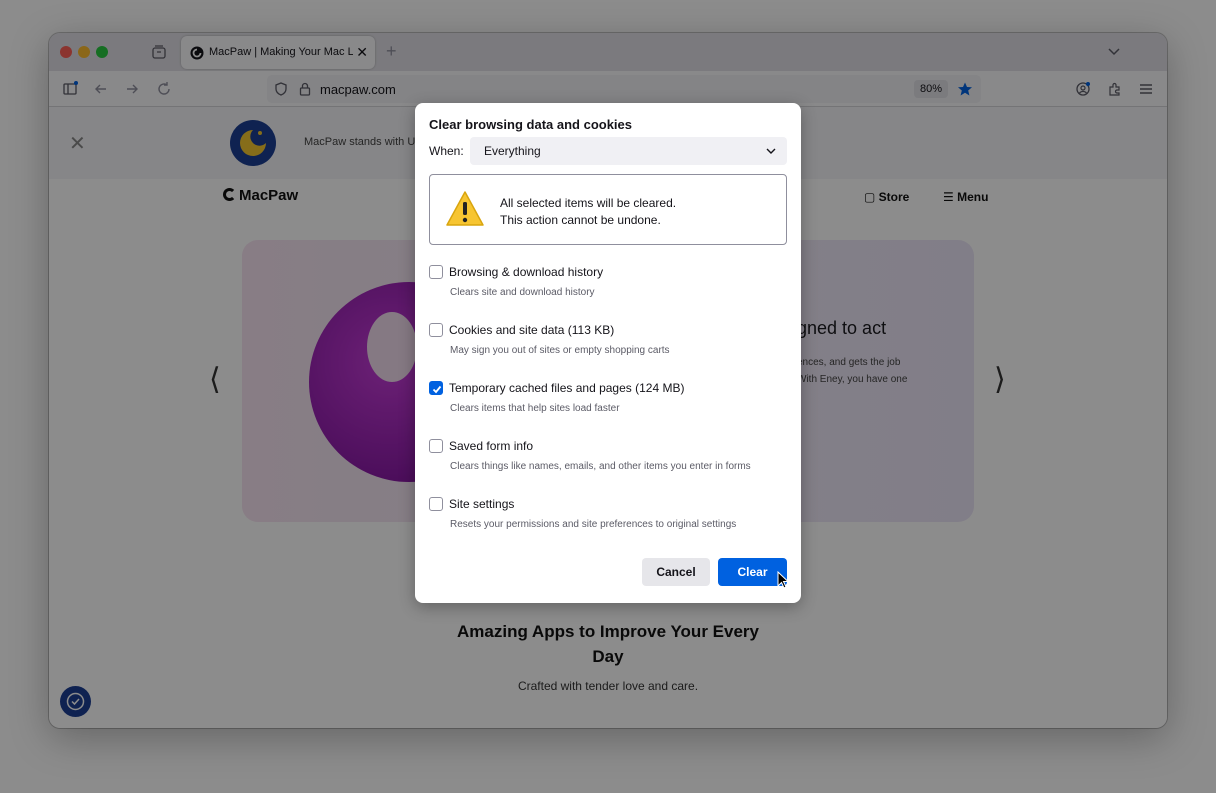  Describe the element at coordinates (532, 330) in the screenshot. I see `option-label: Cookies and site data (113 KB)` at that location.